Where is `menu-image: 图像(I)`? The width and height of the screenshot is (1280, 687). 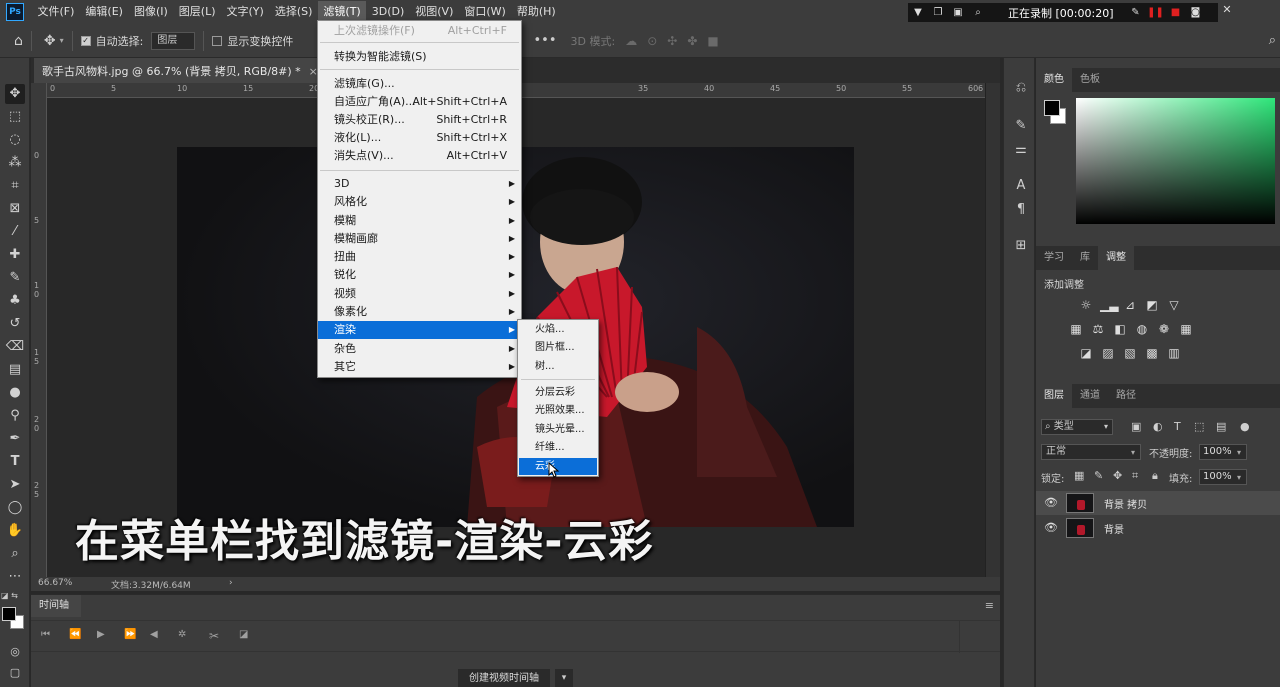 menu-image: 图像(I) is located at coordinates (150, 12).